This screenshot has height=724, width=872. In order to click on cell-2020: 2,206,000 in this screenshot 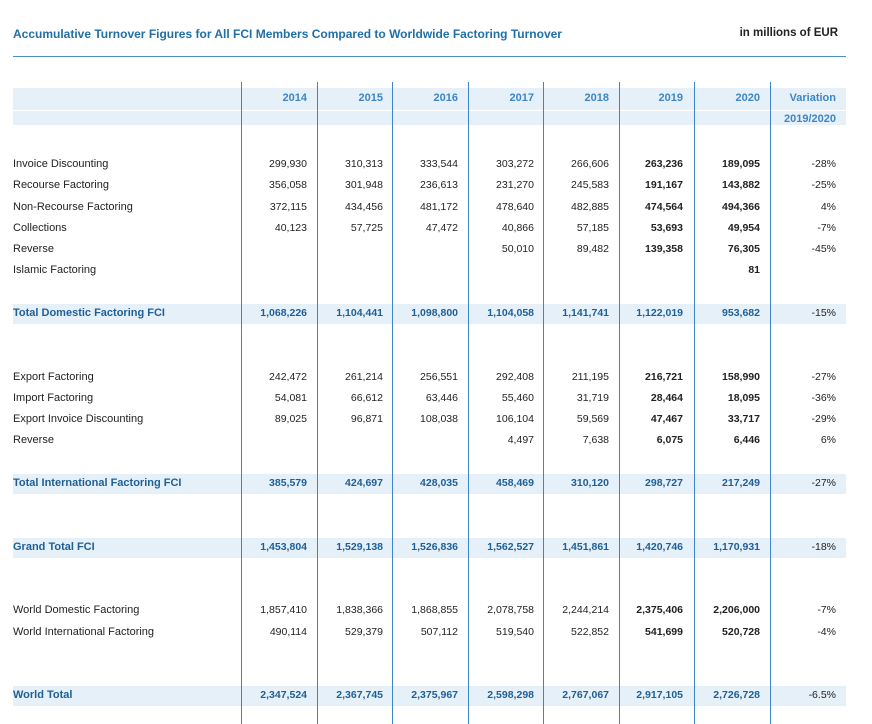, I will do `click(736, 610)`.